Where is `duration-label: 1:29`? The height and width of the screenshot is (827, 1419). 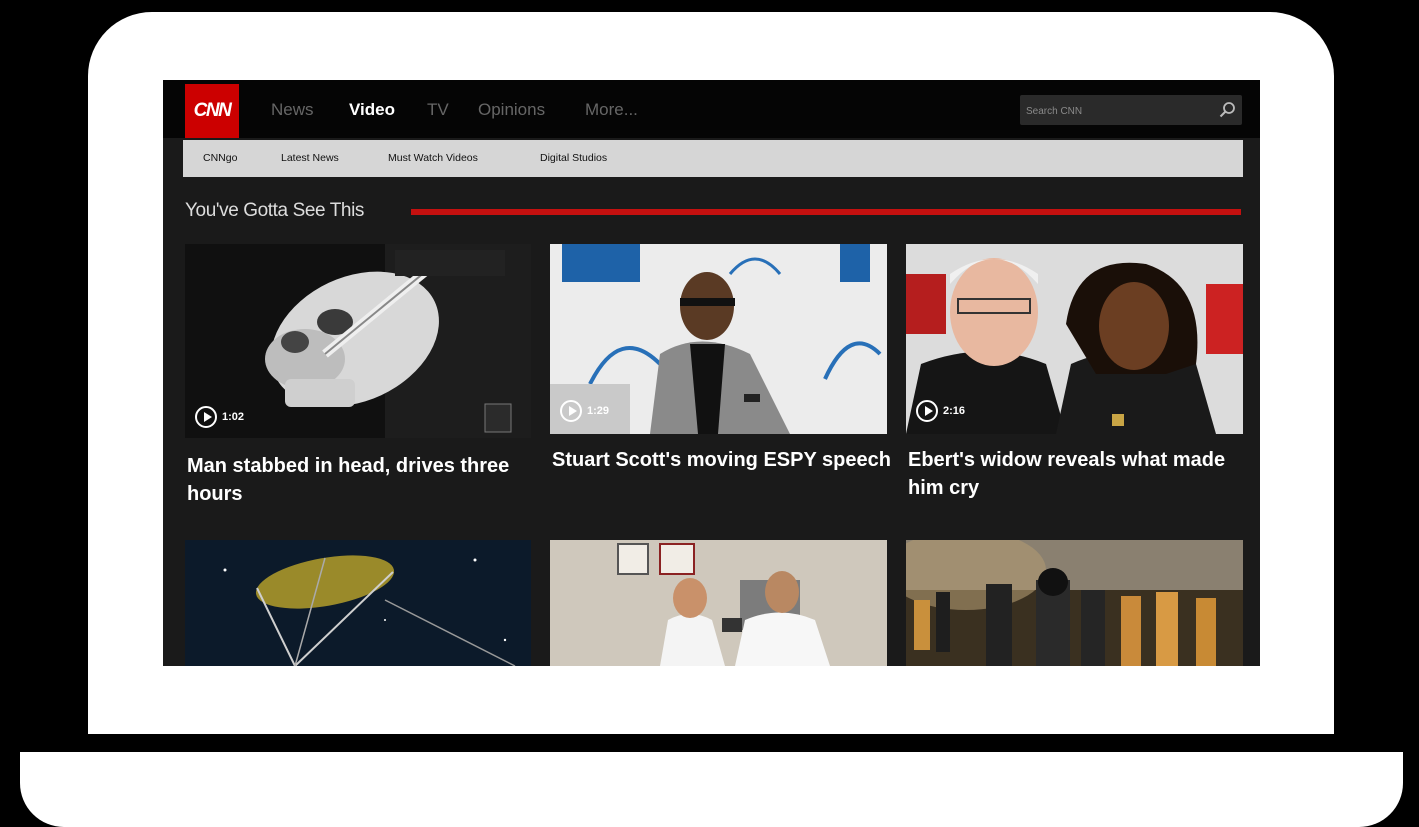 duration-label: 1:29 is located at coordinates (598, 411).